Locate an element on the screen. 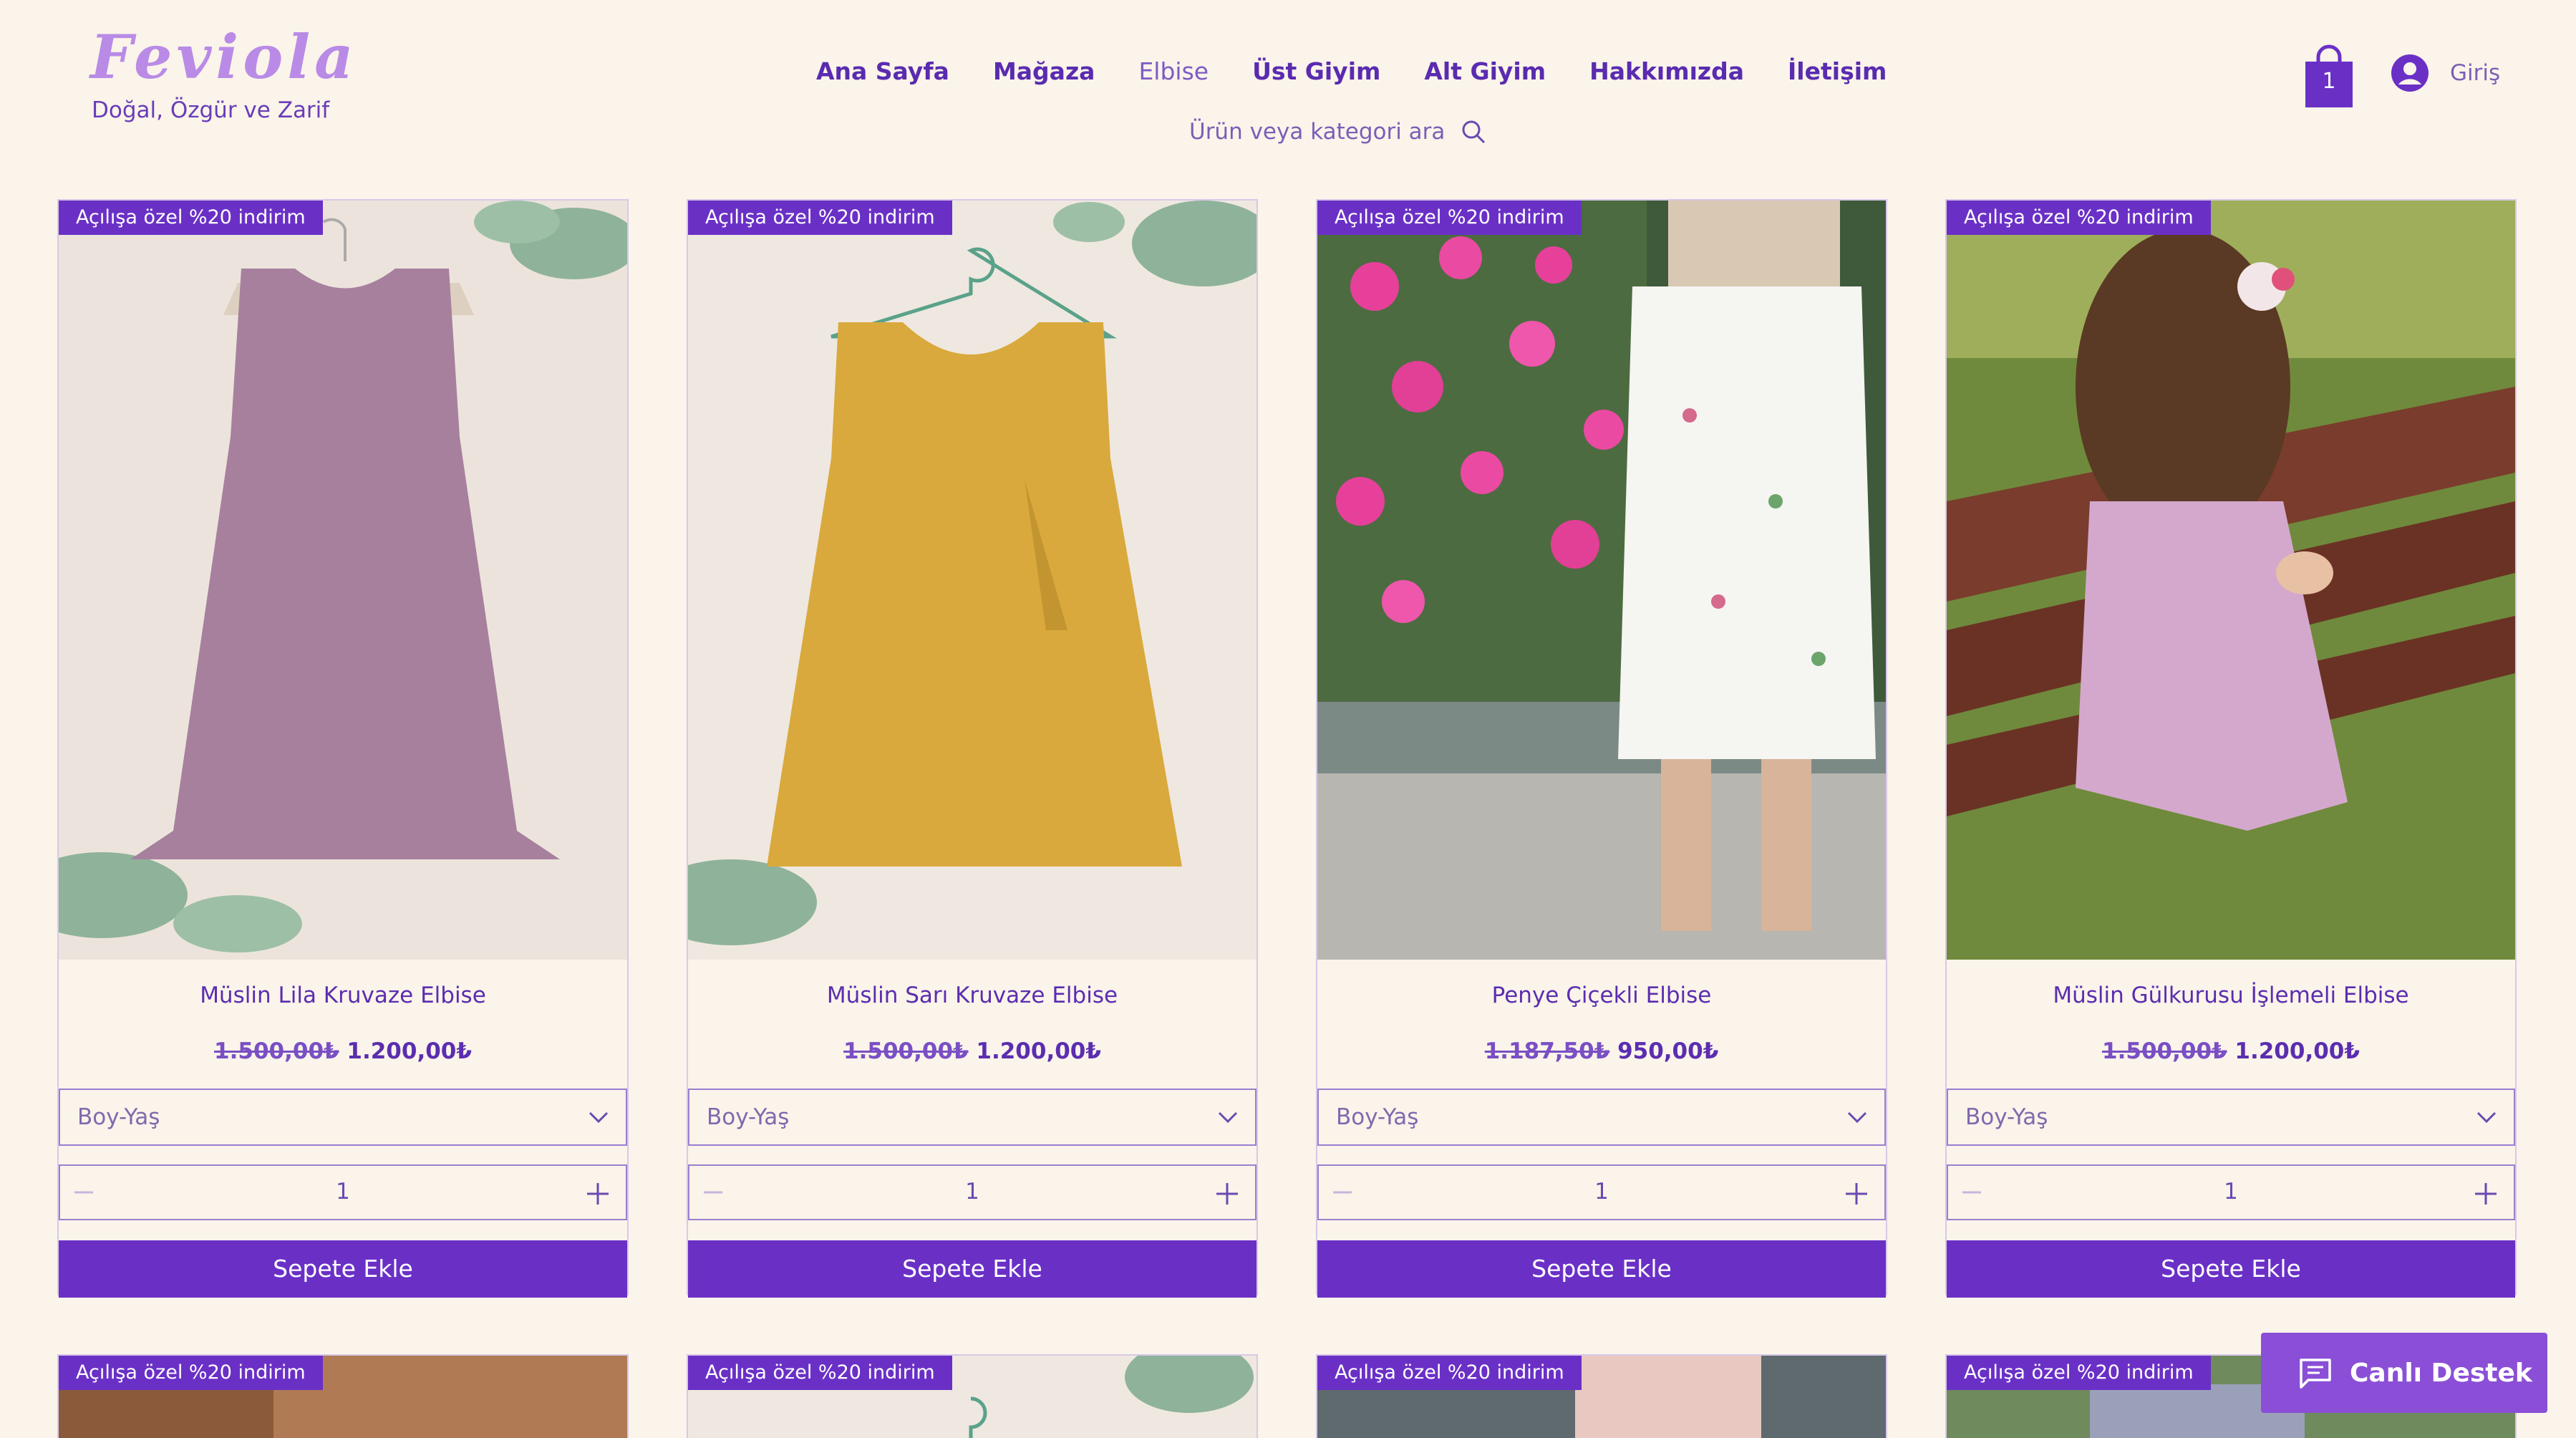 The image size is (2576, 1438). product-name: Penye Çiçekli Elbise is located at coordinates (1602, 995).